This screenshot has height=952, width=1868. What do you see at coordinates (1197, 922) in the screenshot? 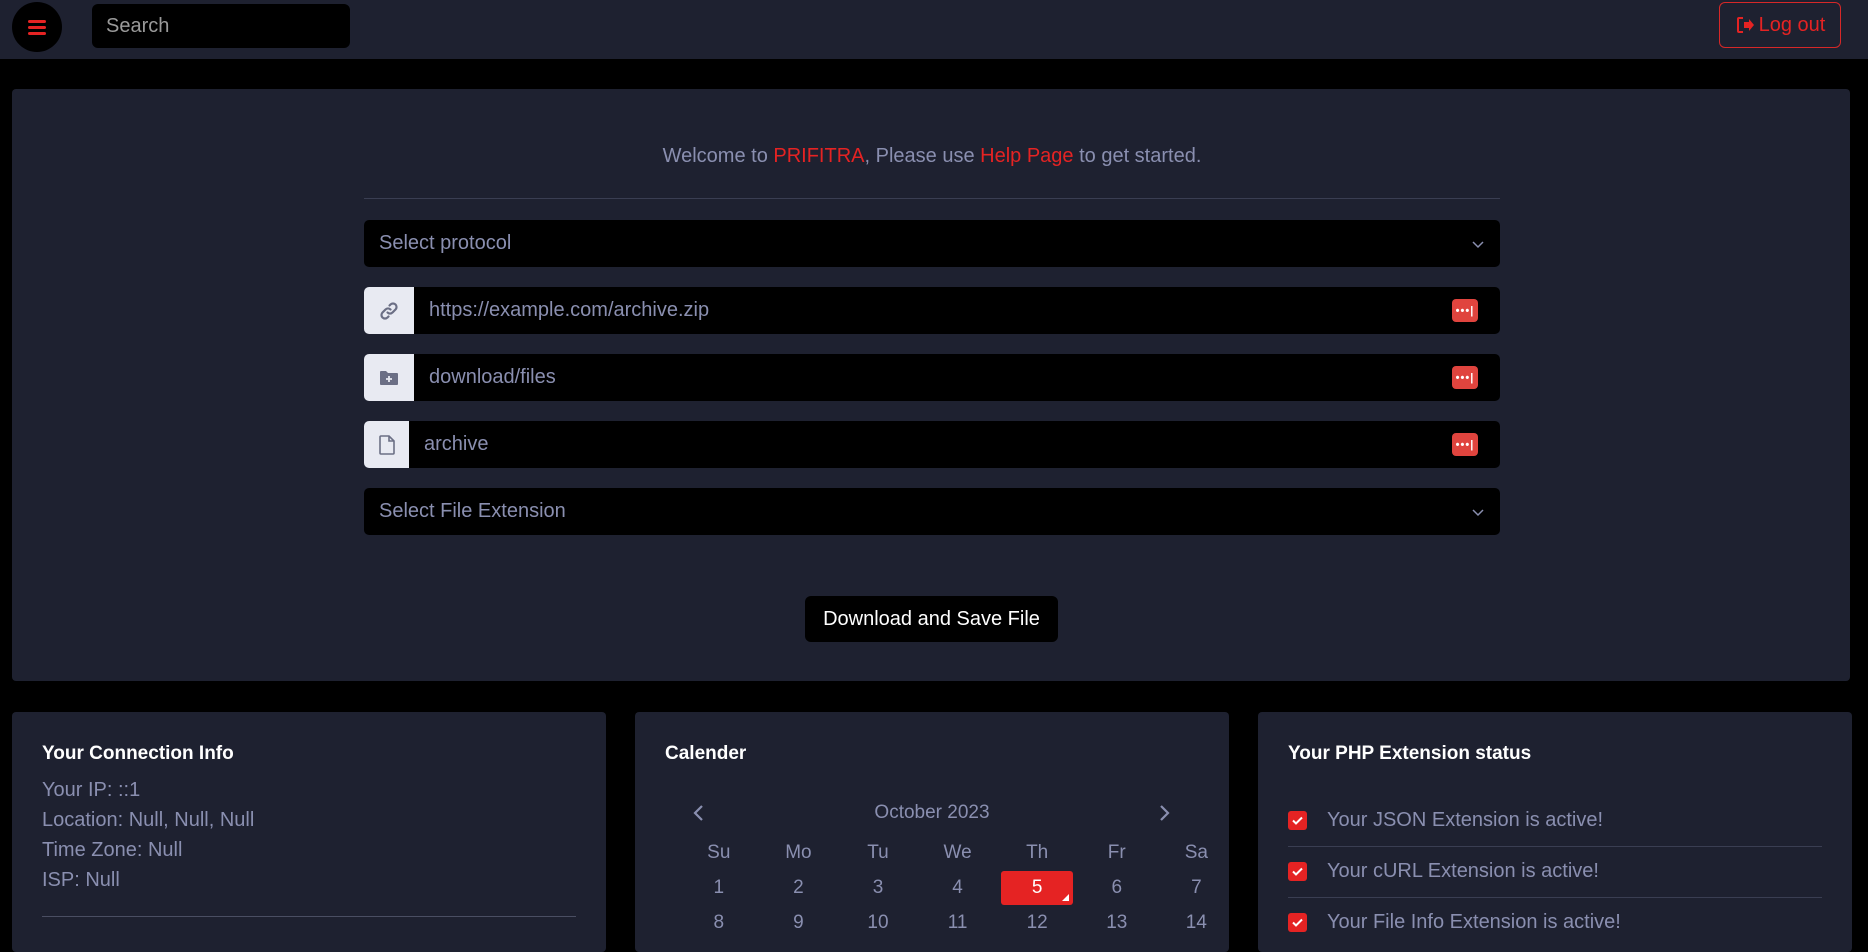
I see `calendar-day: 14` at bounding box center [1197, 922].